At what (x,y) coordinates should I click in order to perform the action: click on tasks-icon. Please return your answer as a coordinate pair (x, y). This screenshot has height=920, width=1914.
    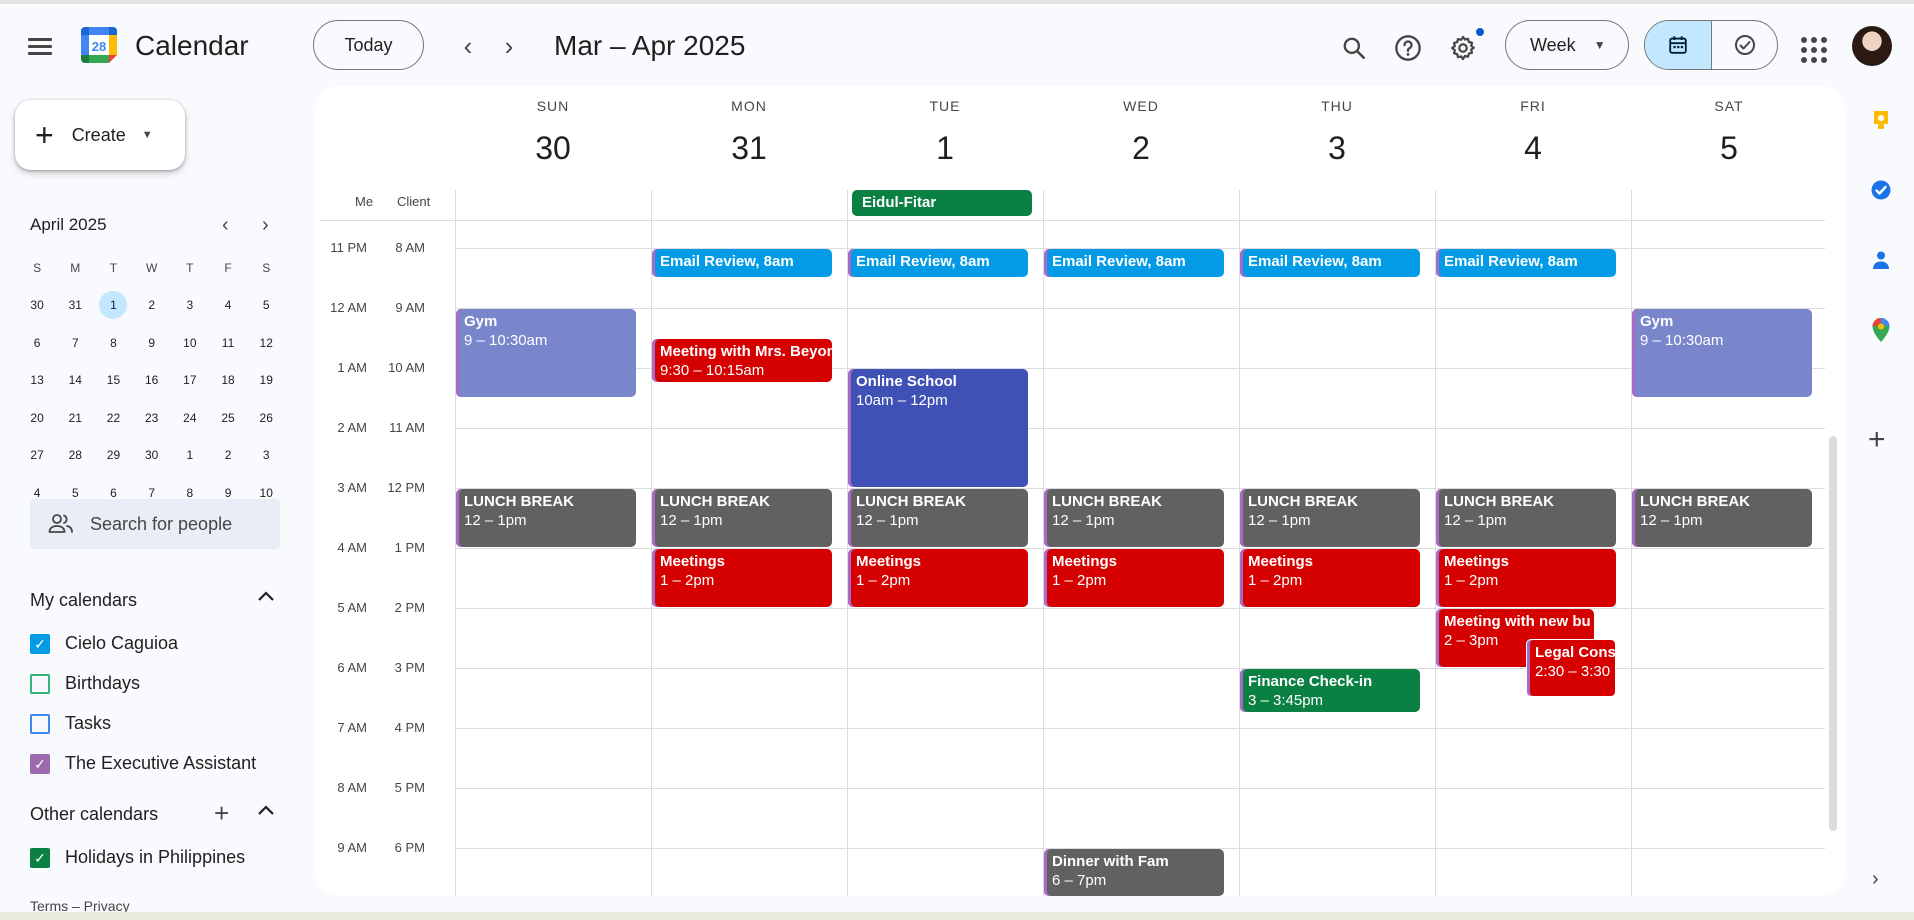
    Looking at the image, I should click on (1881, 190).